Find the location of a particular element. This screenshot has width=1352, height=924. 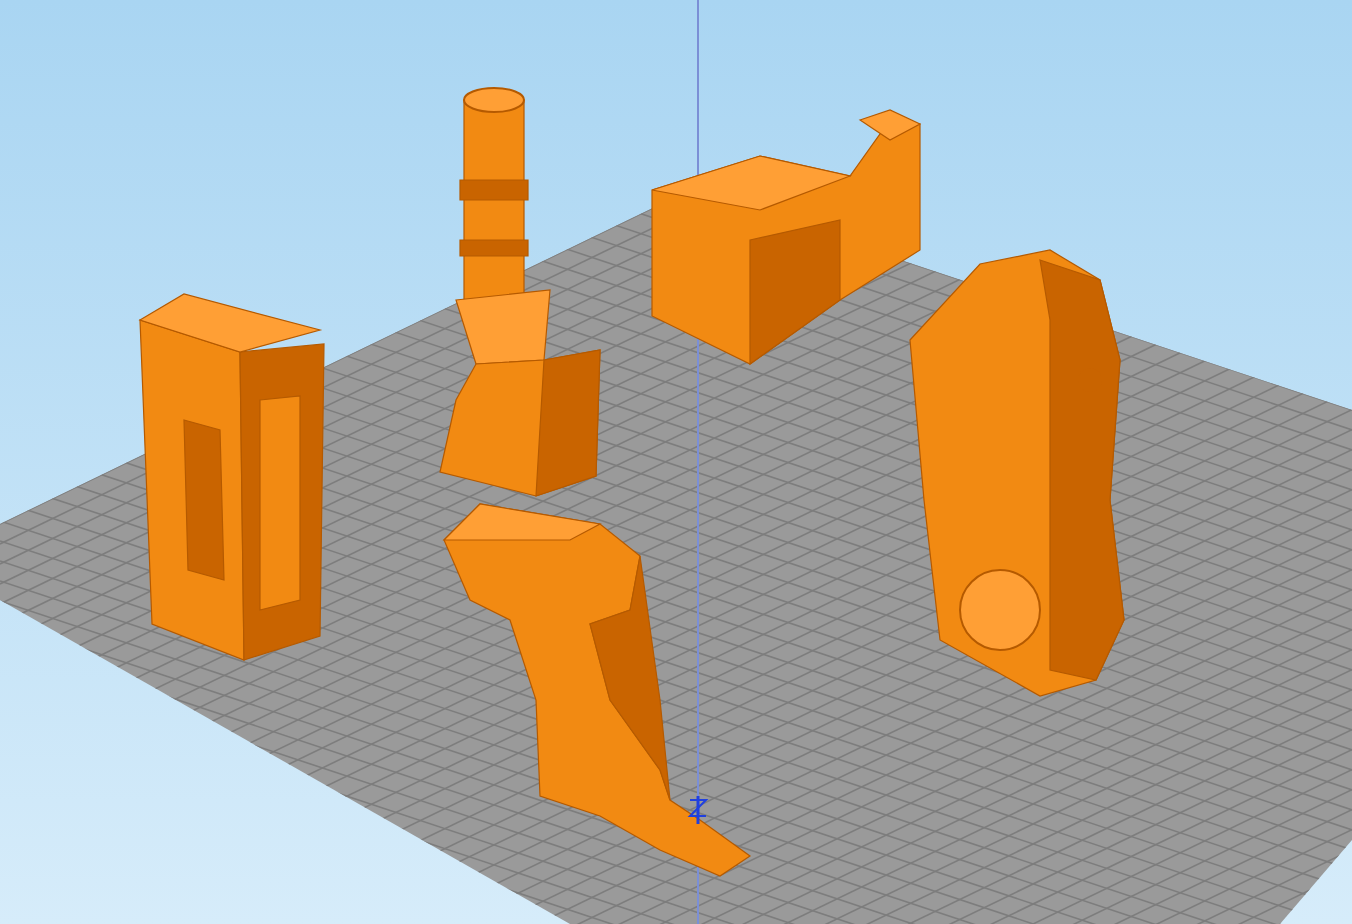

axis-gizmo-icon is located at coordinates (698, 810).